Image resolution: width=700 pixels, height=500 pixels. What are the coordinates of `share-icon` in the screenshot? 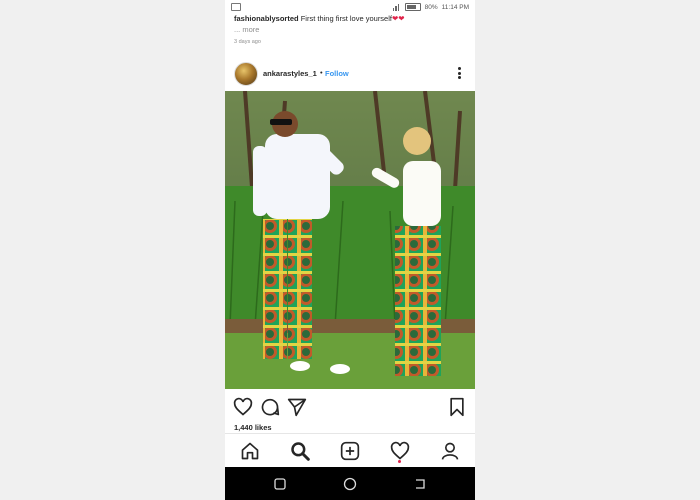 It's located at (297, 407).